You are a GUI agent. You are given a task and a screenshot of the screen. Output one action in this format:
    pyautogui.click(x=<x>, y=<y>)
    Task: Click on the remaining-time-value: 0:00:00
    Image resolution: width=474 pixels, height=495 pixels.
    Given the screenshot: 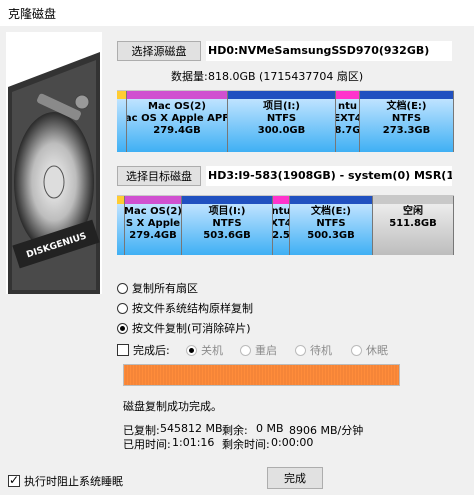 What is the action you would take?
    pyautogui.click(x=292, y=442)
    